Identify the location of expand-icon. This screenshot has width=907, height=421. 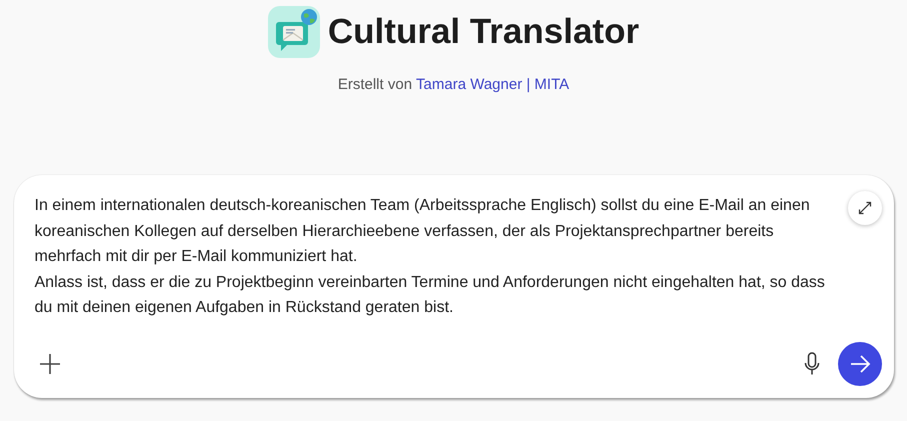
(864, 208).